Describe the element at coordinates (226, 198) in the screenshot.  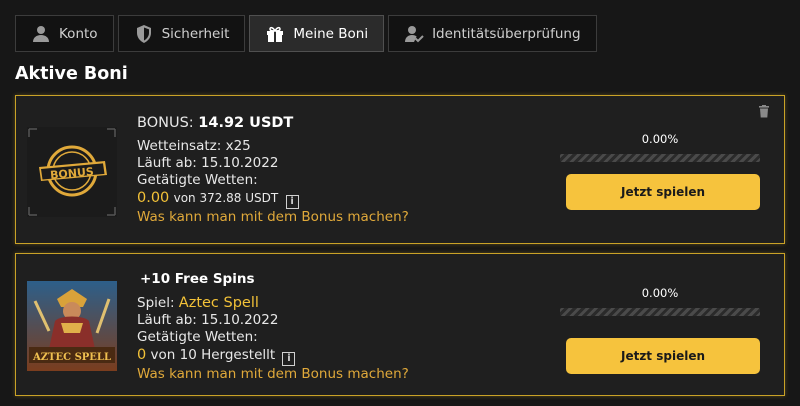
I see `bets-total: von 372.88 USDT` at that location.